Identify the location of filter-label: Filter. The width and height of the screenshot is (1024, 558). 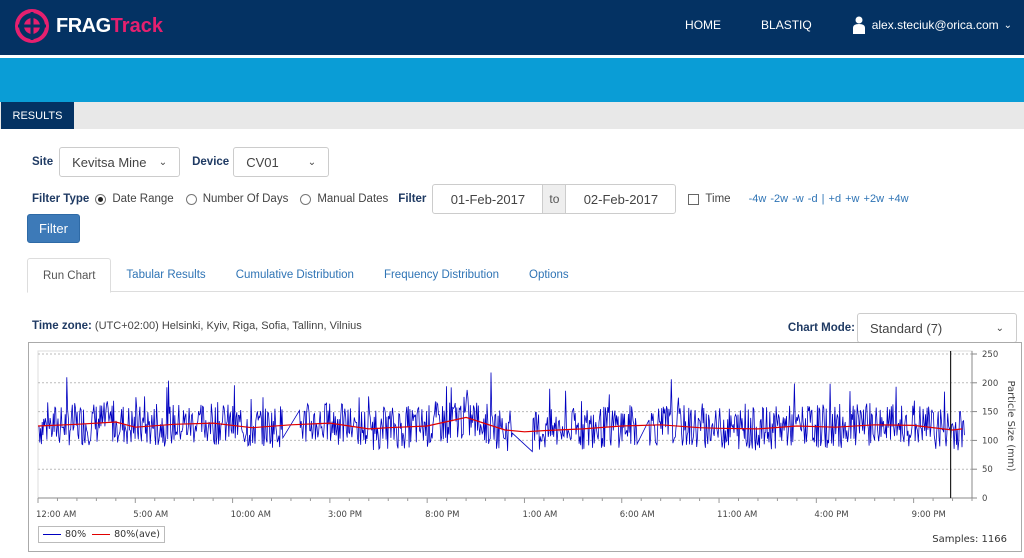
(412, 199).